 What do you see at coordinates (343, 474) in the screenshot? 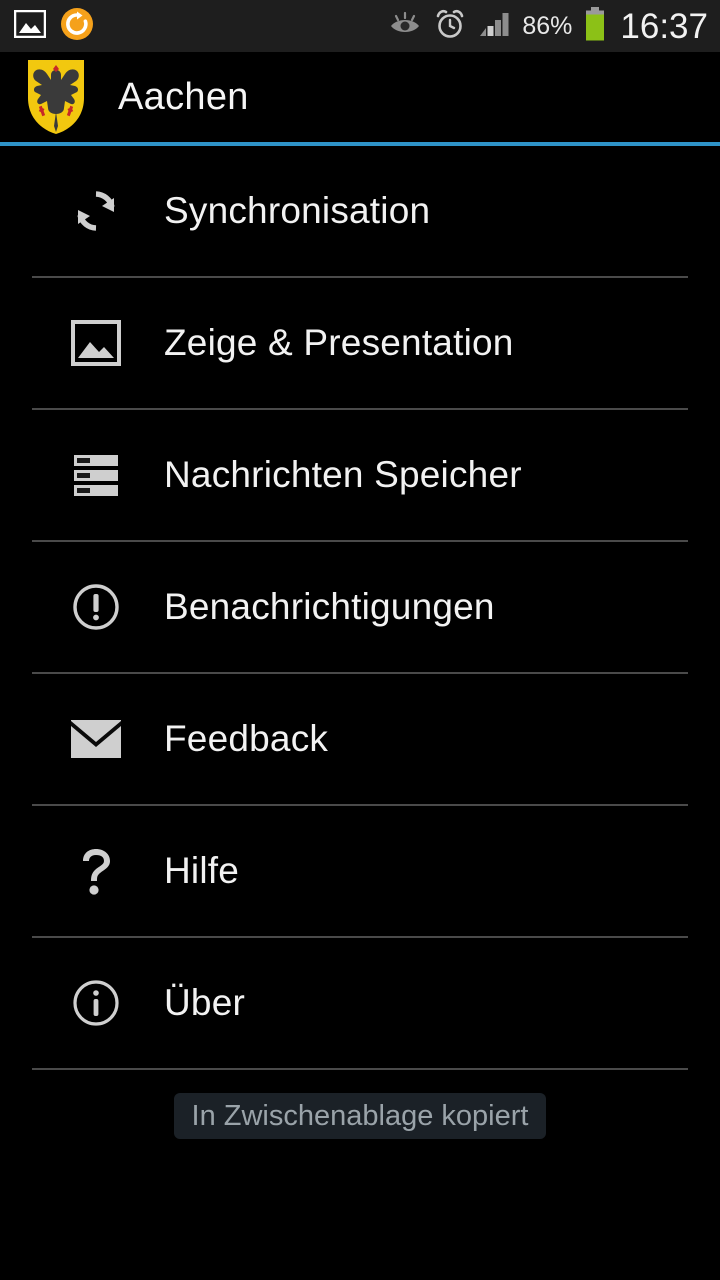
I see `list-item-label: Nachrichten Speicher` at bounding box center [343, 474].